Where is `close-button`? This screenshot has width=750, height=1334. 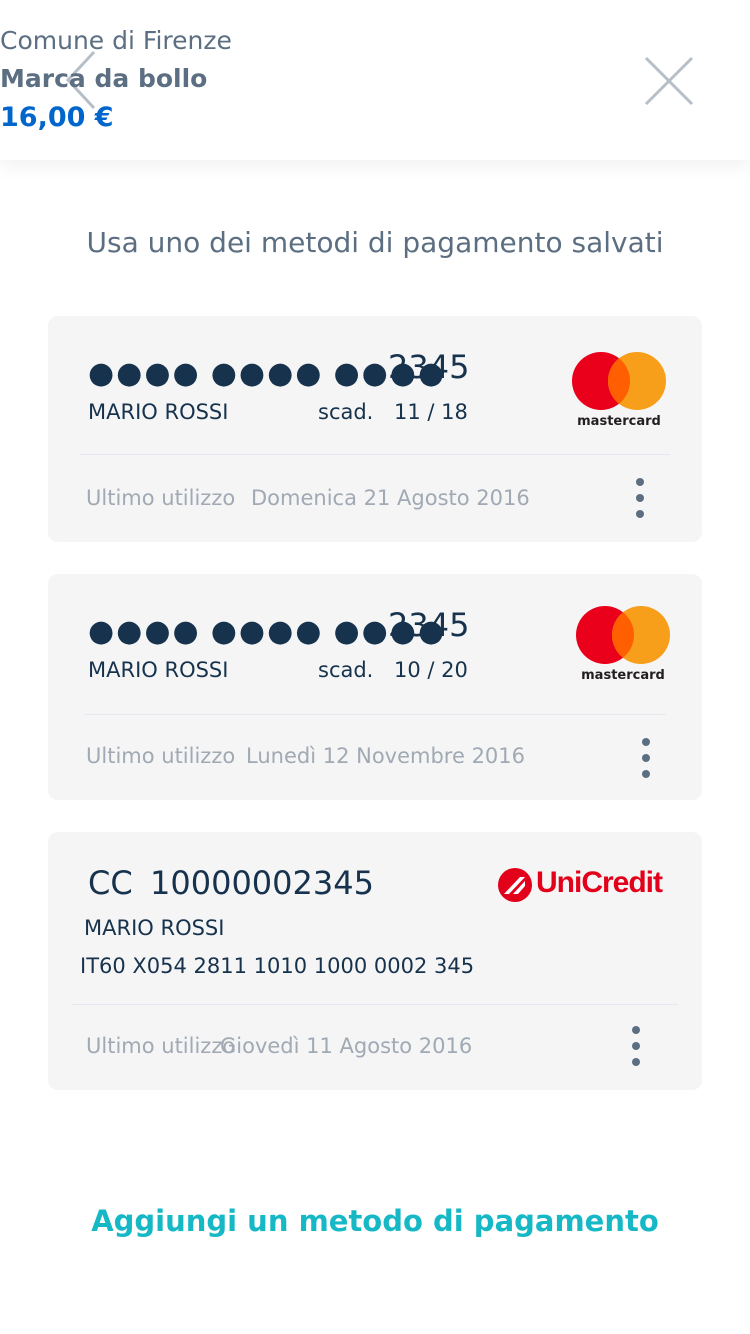
close-button is located at coordinates (669, 81).